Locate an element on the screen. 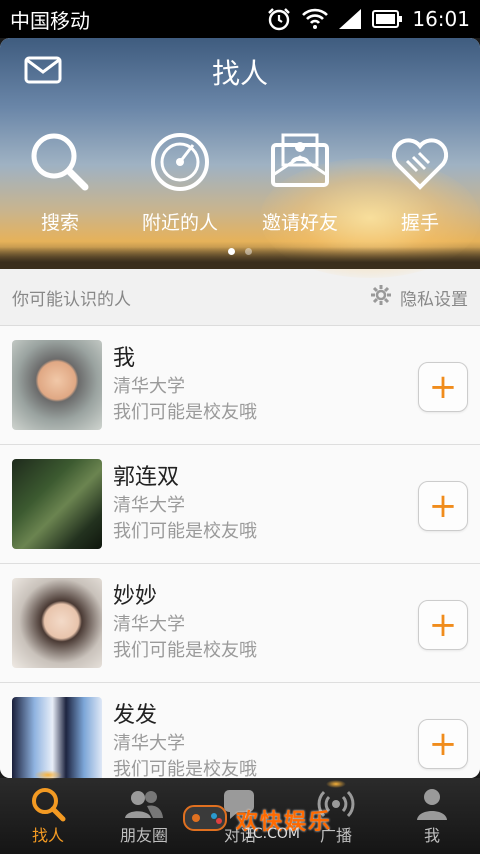 Image resolution: width=480 pixels, height=854 pixels. section-title: 你可能认识的人 is located at coordinates (71, 299).